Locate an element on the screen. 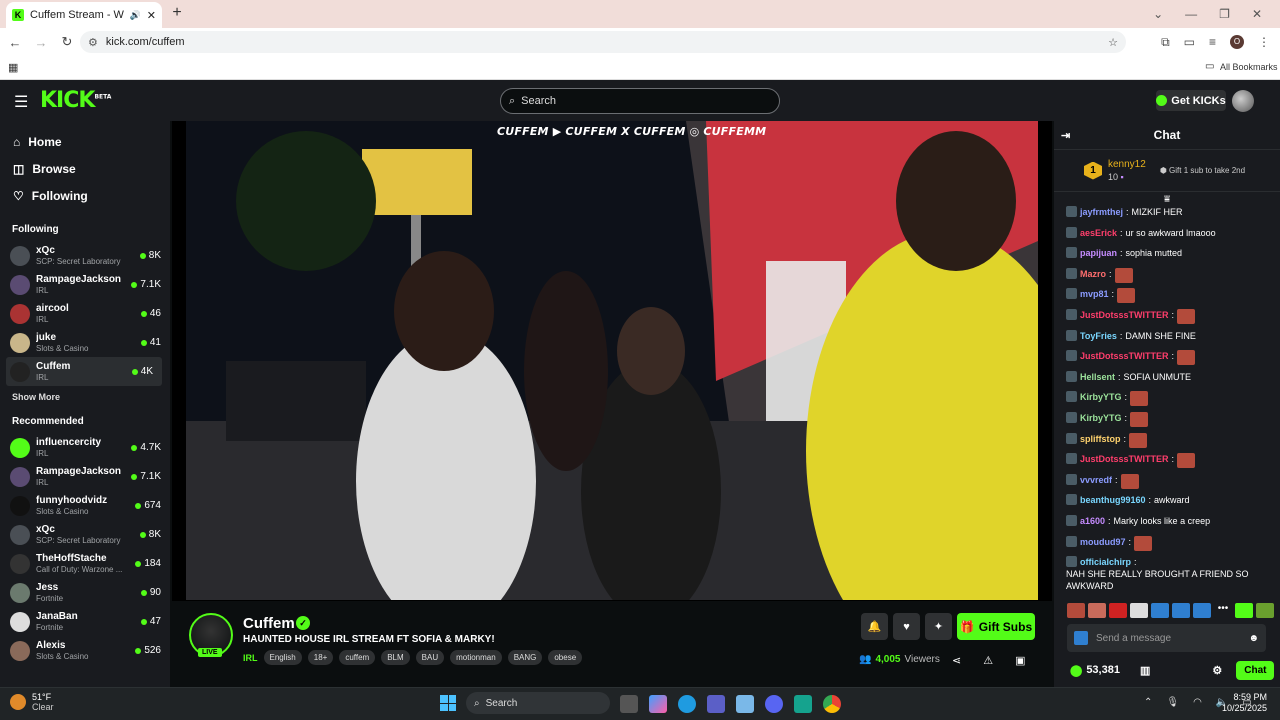 Image resolution: width=1280 pixels, height=720 pixels. extensions-icon: ⧉ is located at coordinates (1165, 42).